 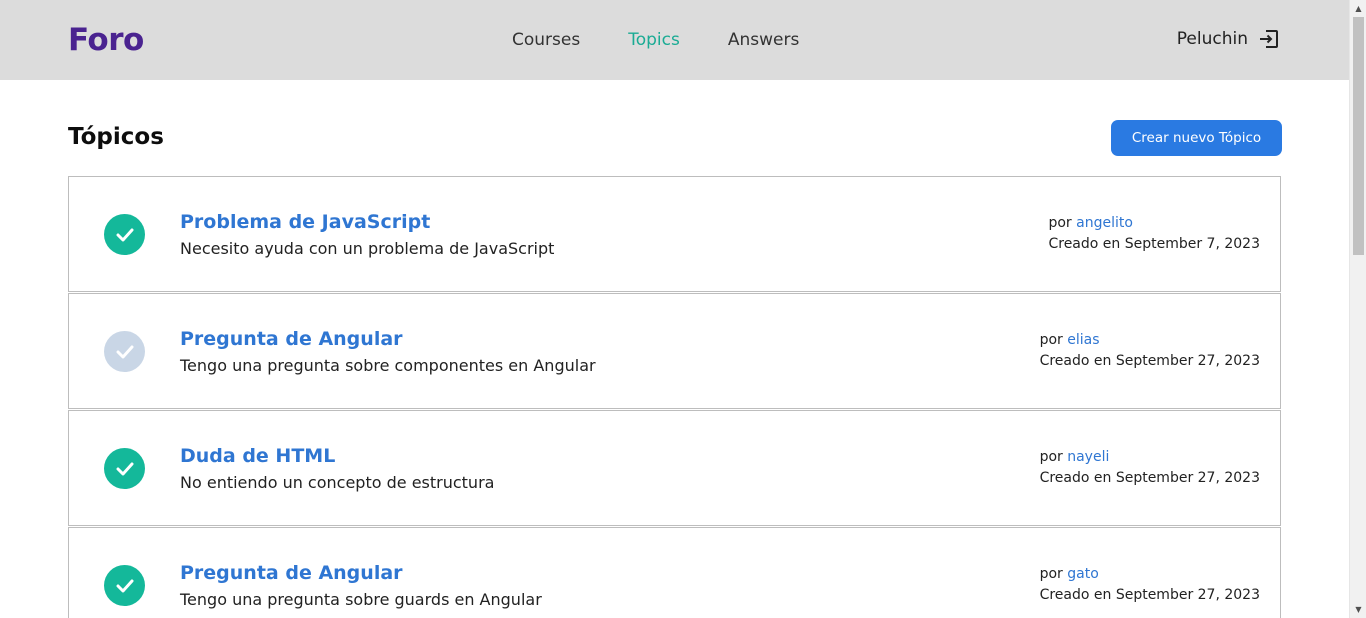 What do you see at coordinates (1154, 234) in the screenshot?
I see `topic-meta: por angelito Creado en September 7, 2023` at bounding box center [1154, 234].